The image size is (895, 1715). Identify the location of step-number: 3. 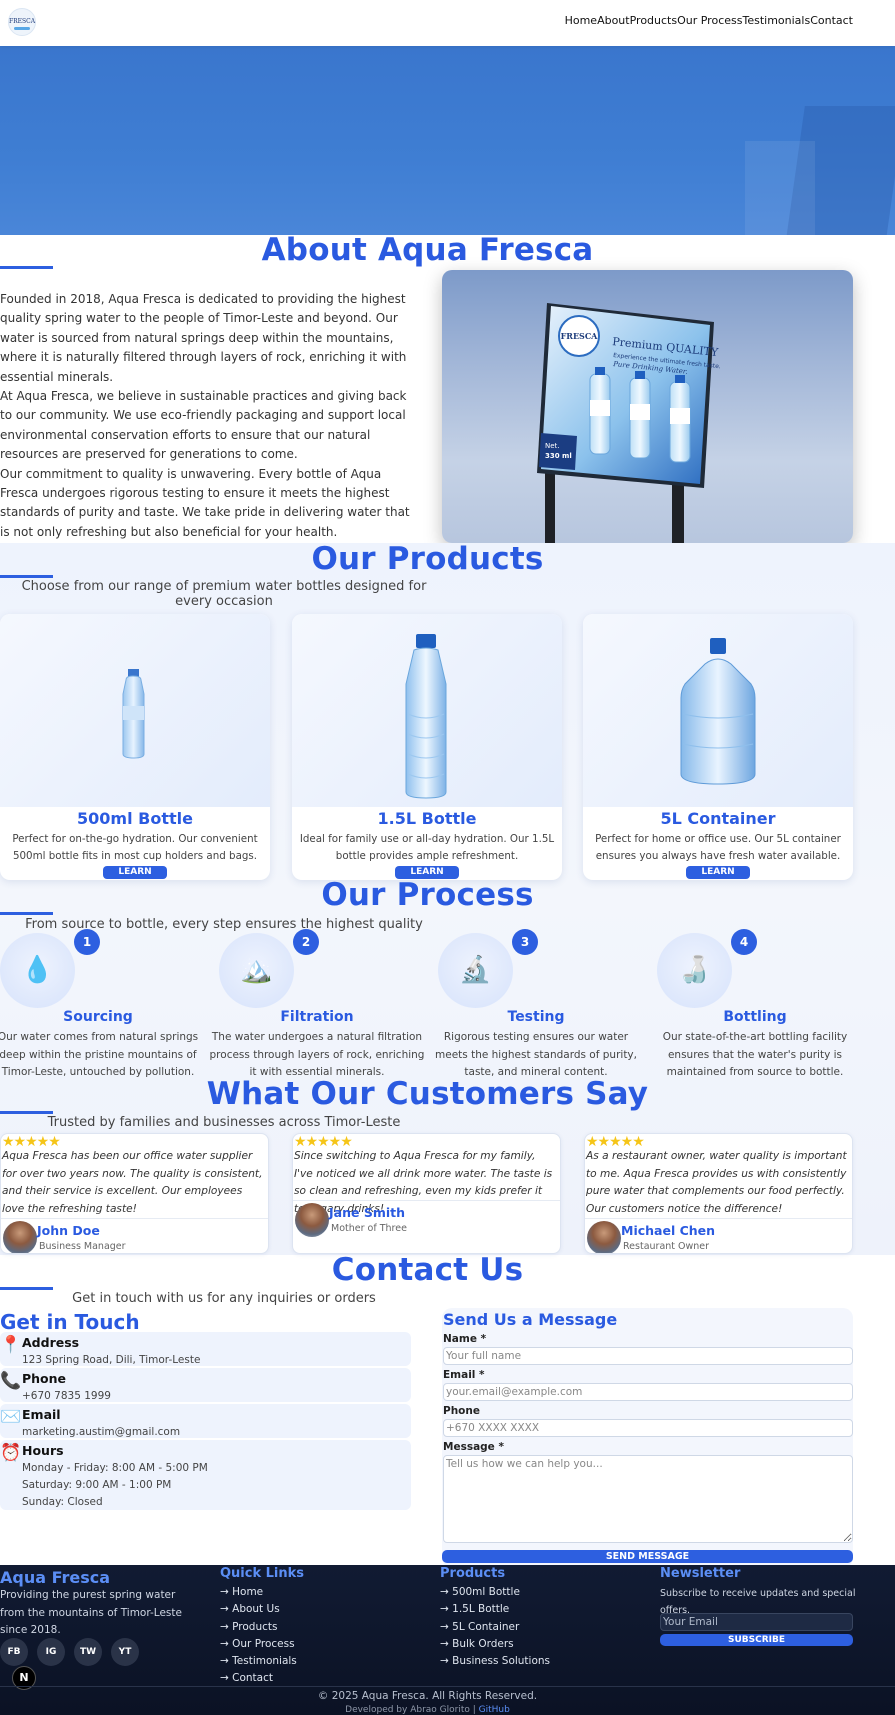
(525, 942).